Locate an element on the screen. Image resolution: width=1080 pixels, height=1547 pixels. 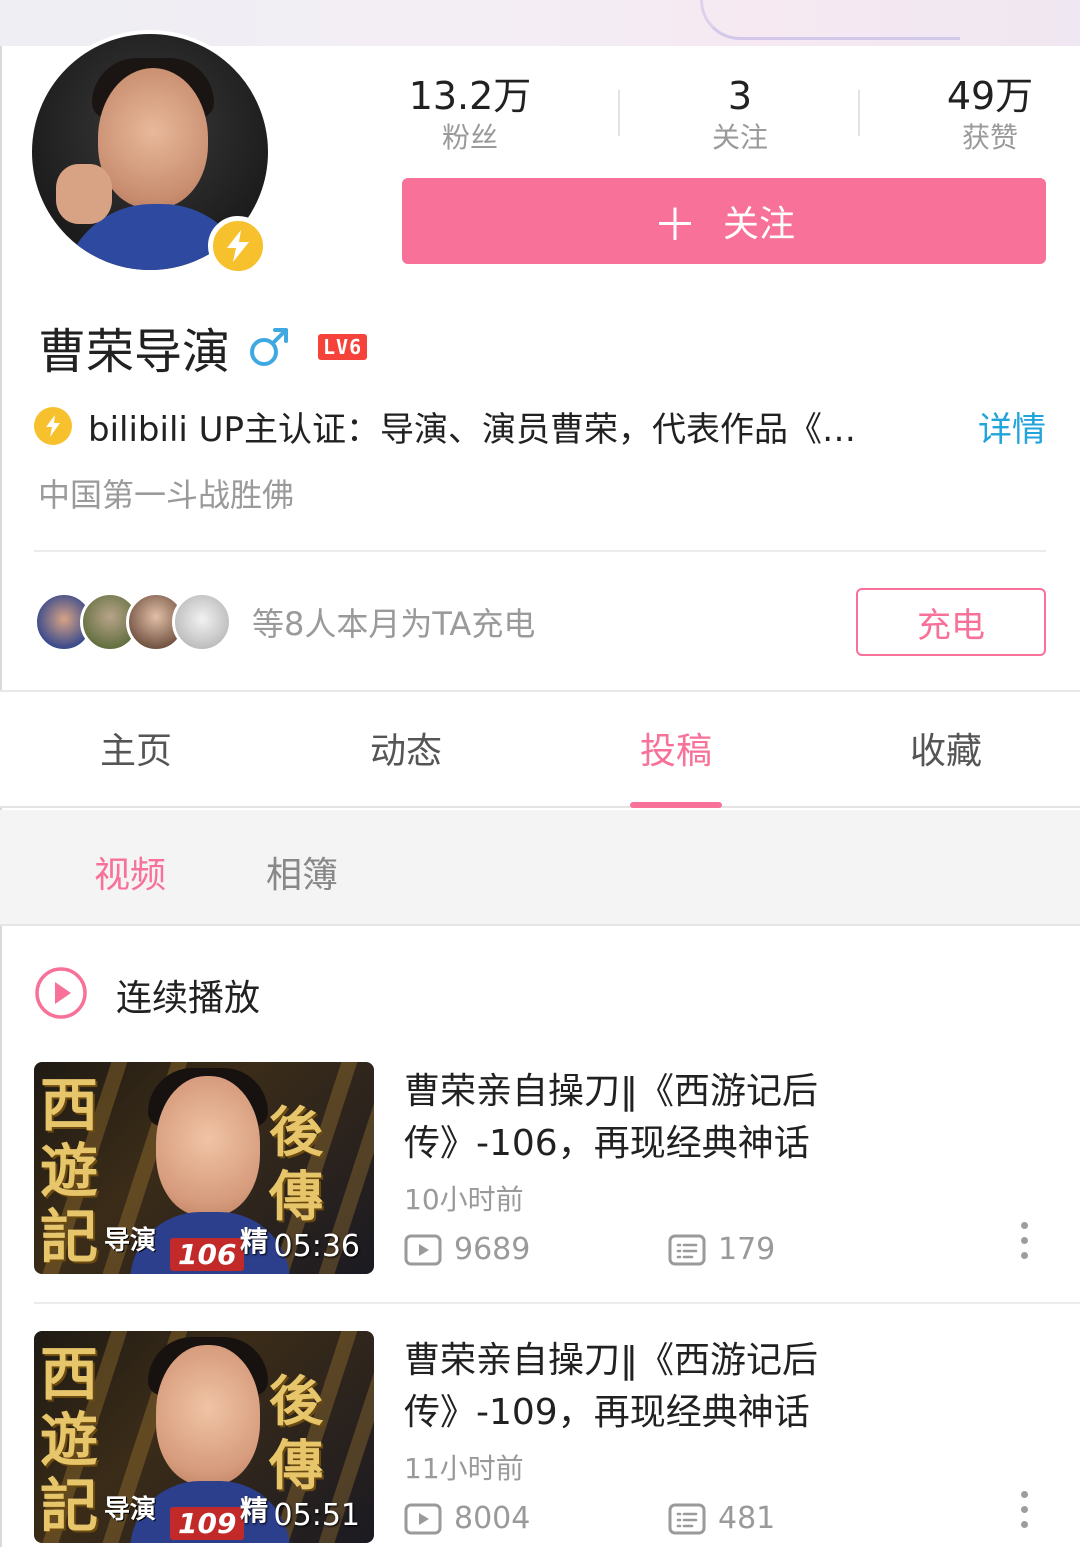
tab-dynamics: 动态 is located at coordinates (406, 748).